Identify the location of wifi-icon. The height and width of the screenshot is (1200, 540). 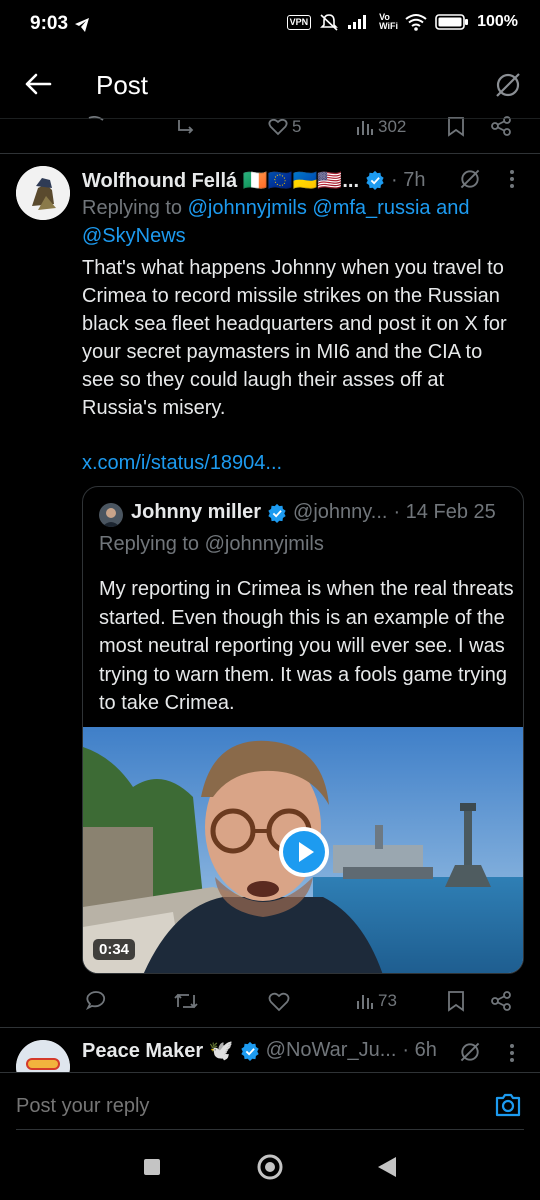
(416, 22).